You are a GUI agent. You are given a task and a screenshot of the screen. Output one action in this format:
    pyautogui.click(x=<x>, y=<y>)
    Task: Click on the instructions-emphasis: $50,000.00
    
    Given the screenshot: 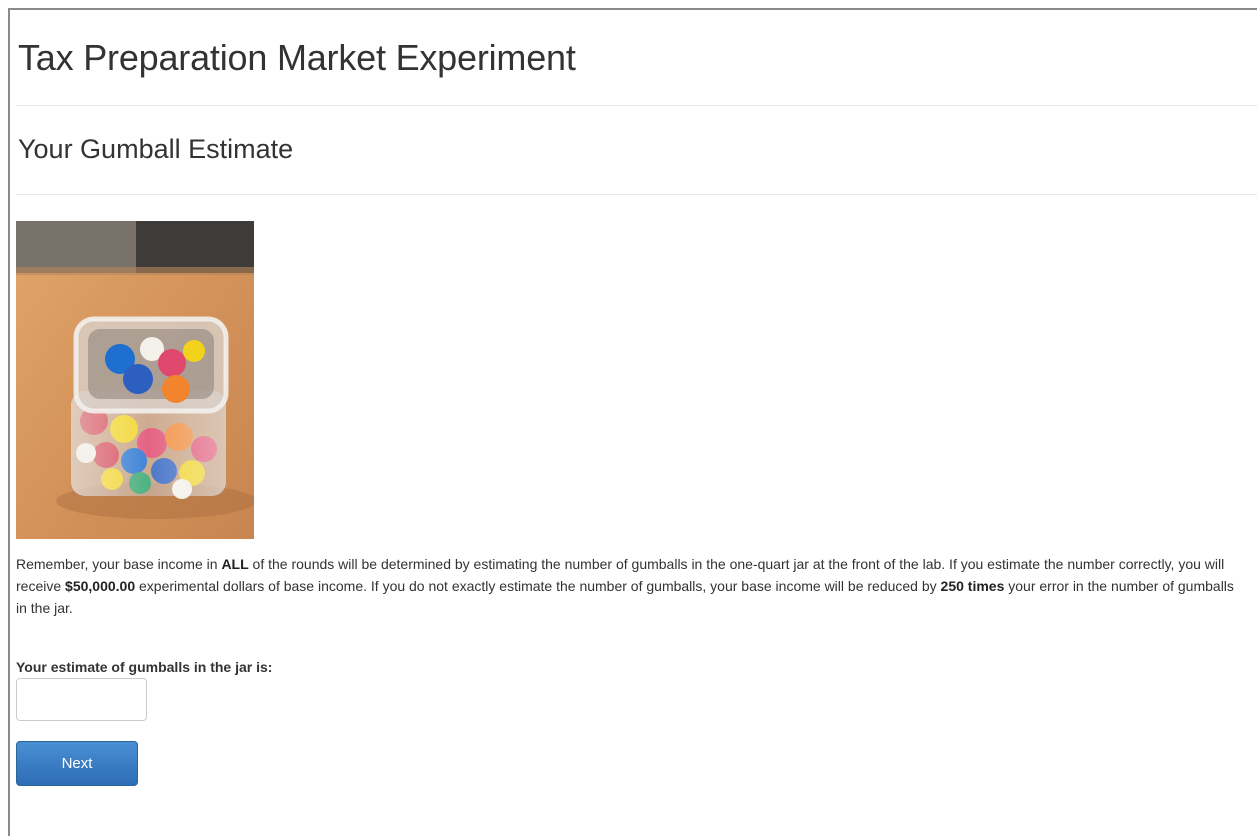 What is the action you would take?
    pyautogui.click(x=100, y=586)
    